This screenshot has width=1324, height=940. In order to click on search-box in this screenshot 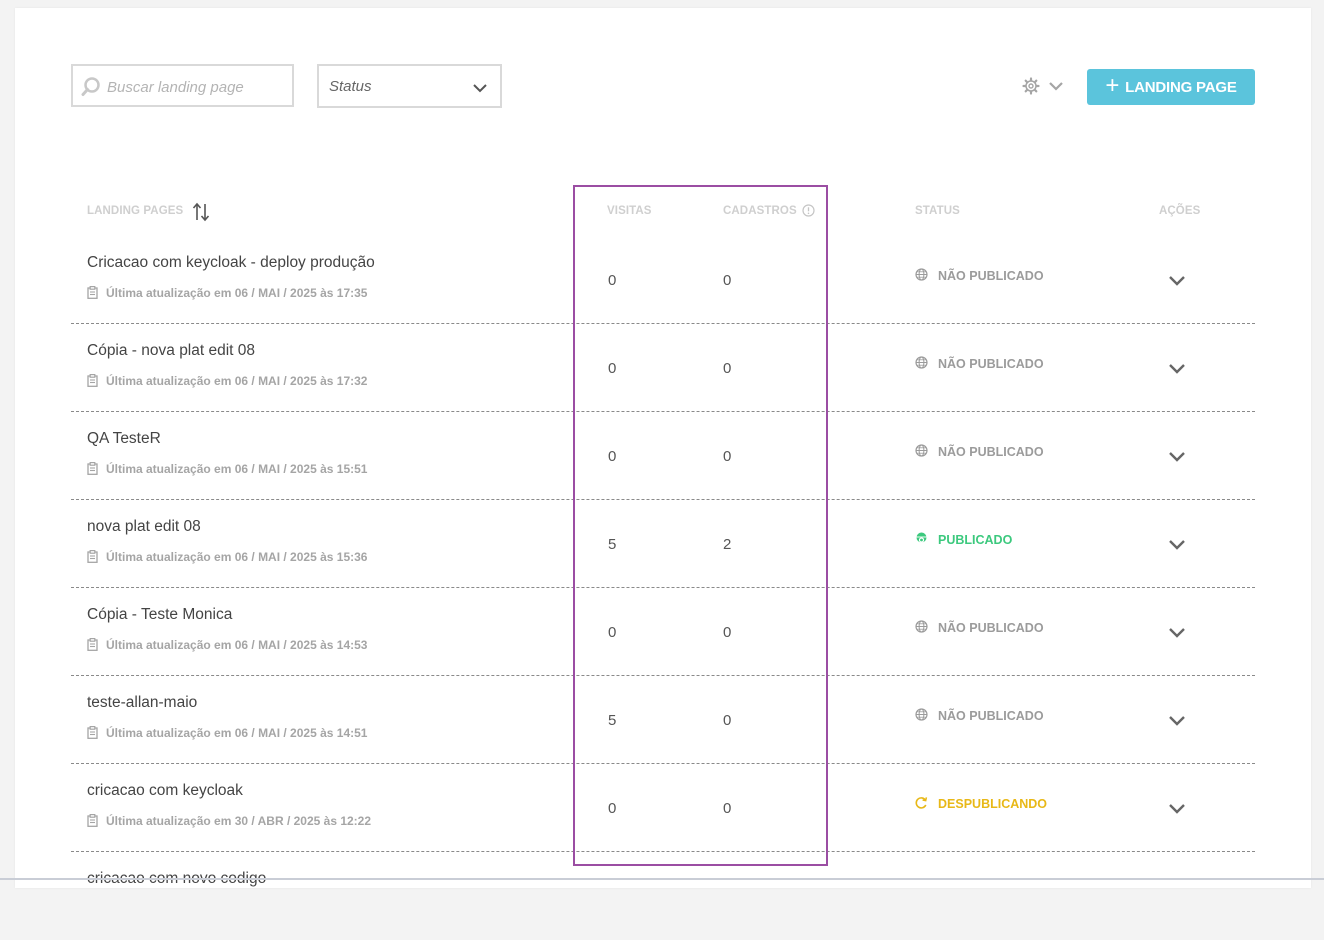, I will do `click(182, 85)`.